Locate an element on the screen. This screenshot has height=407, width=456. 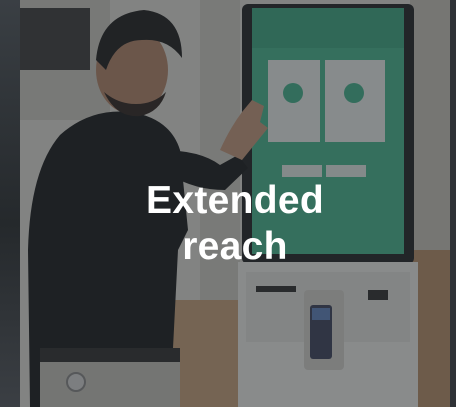
heading-line-2: reach is located at coordinates (235, 246).